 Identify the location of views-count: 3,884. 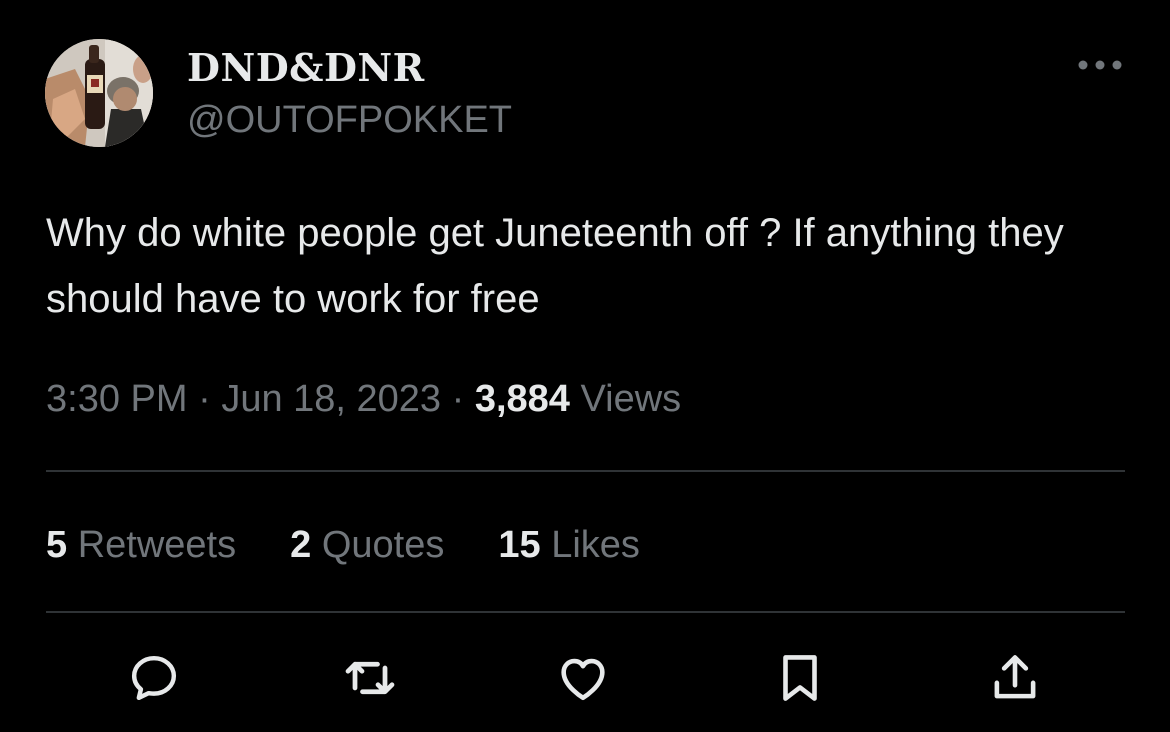
(522, 399).